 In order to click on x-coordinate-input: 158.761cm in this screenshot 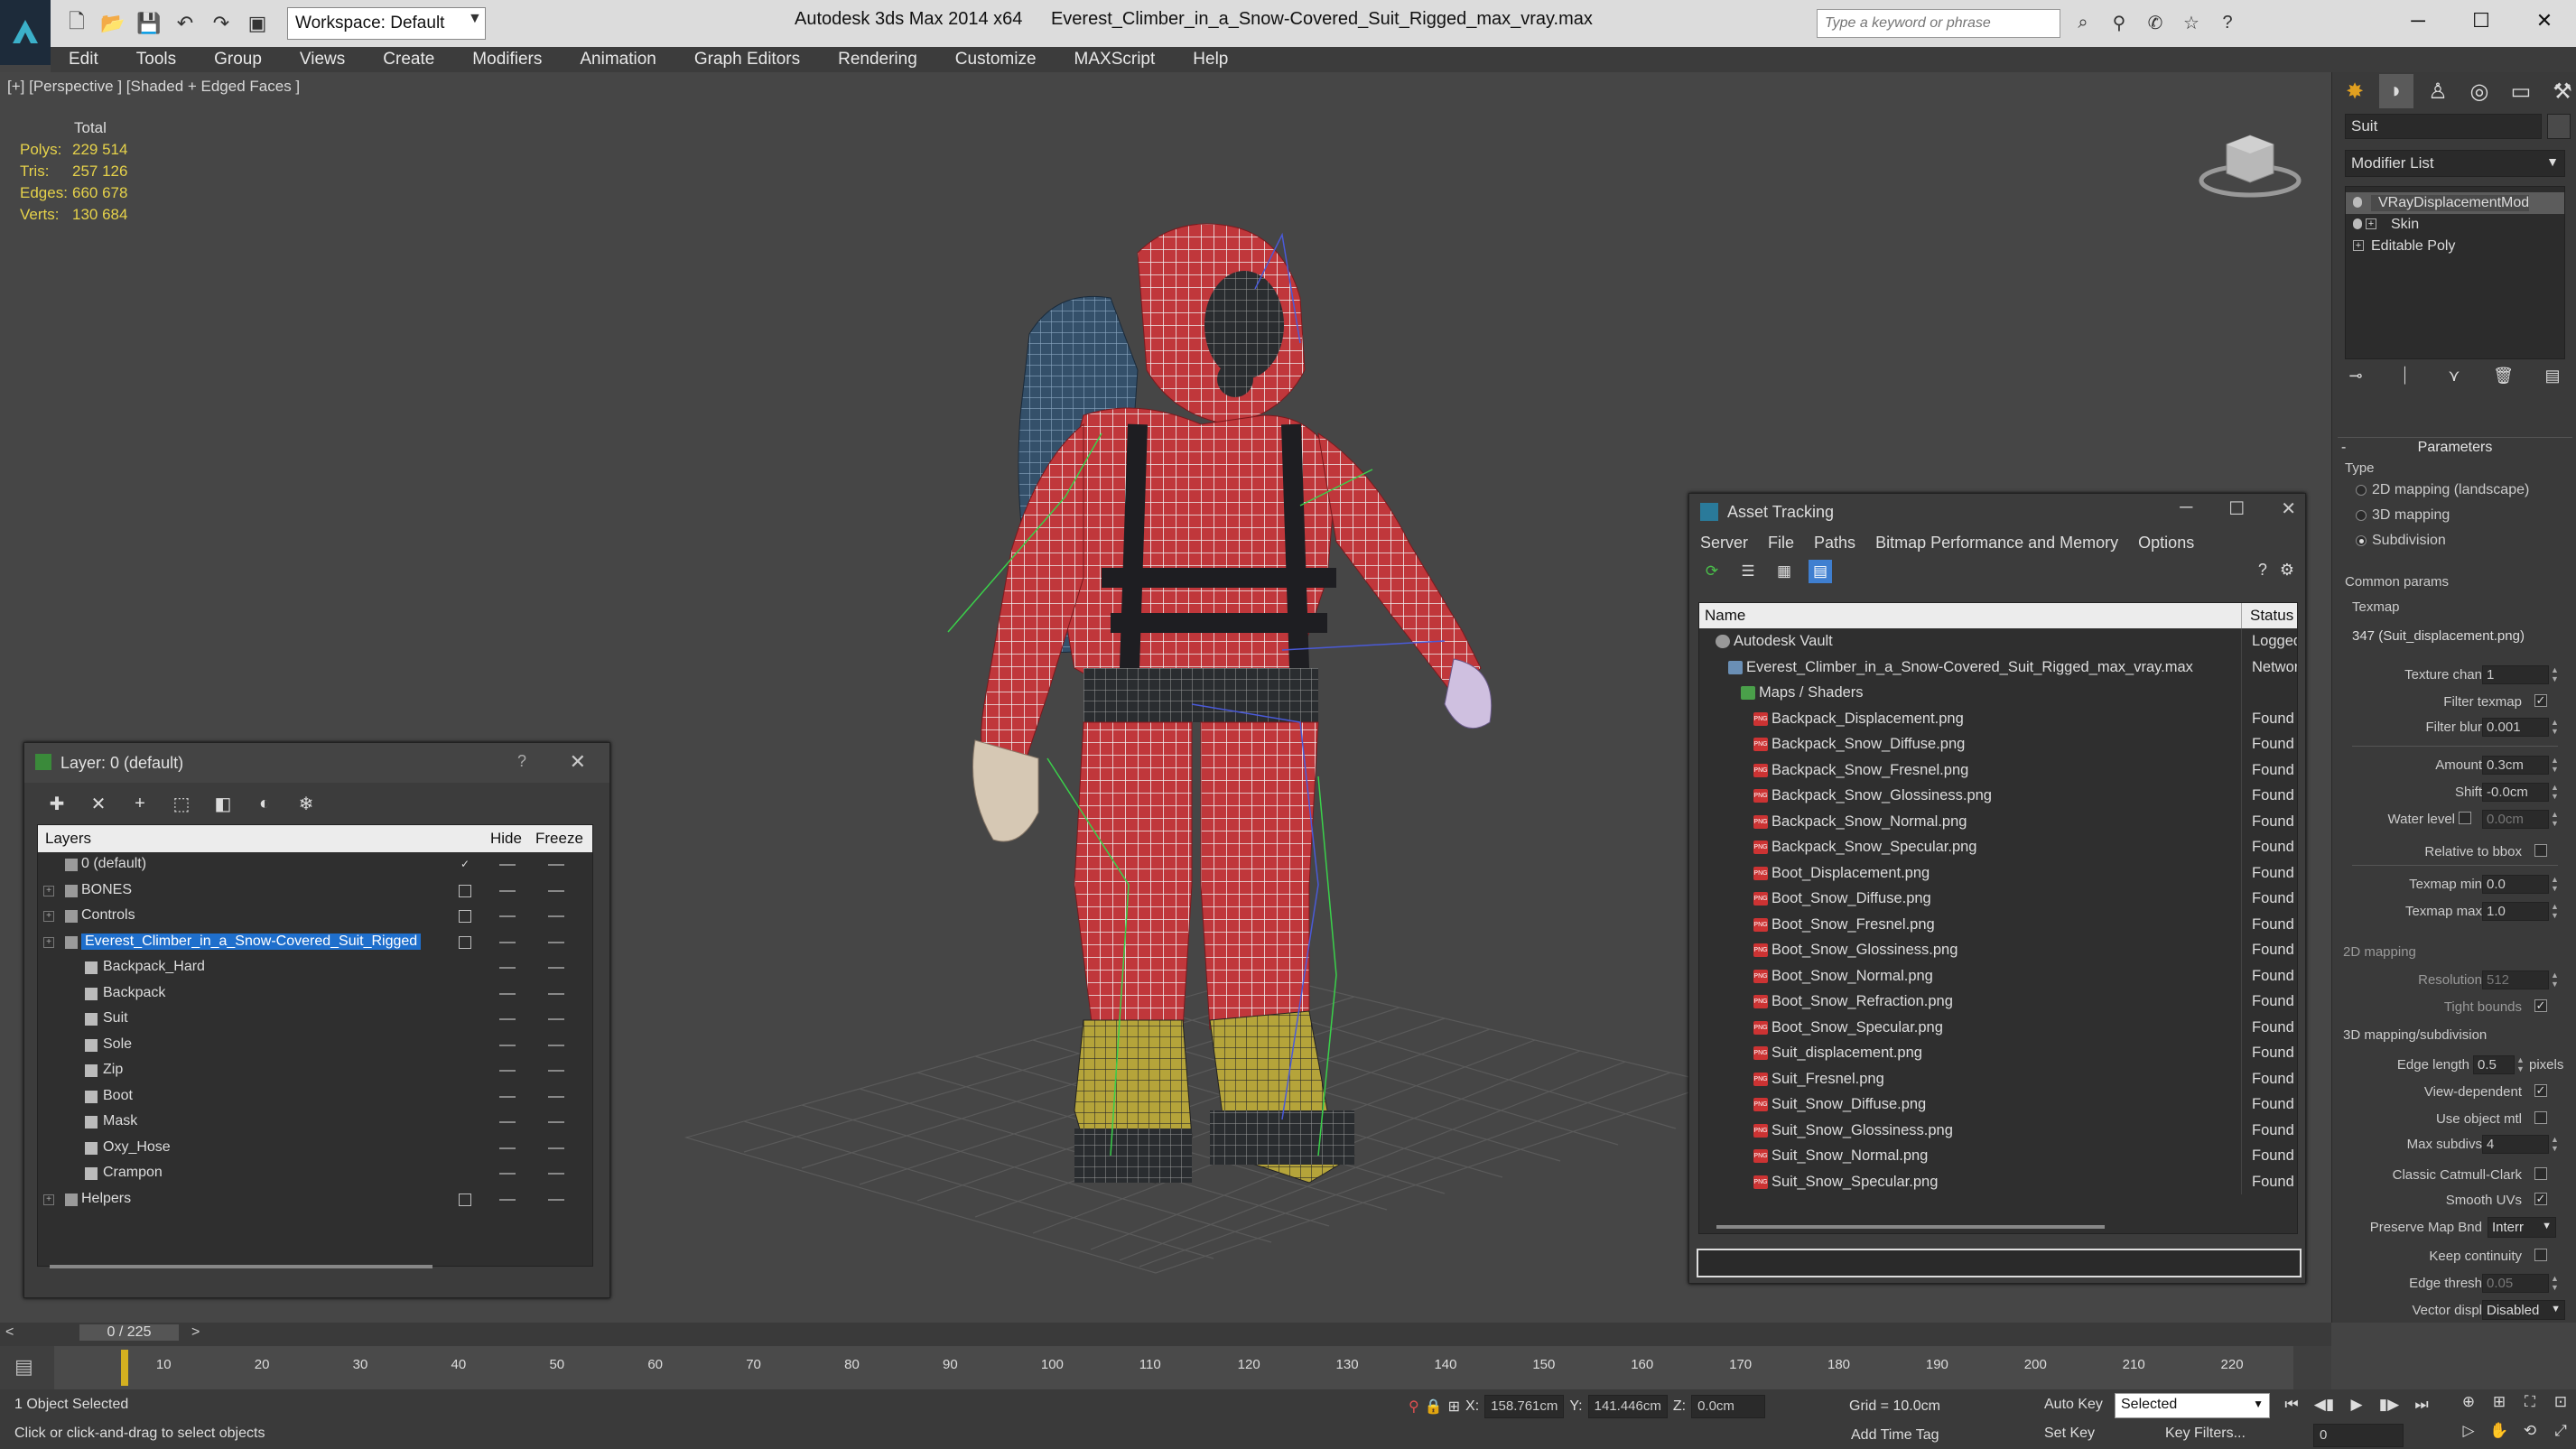, I will do `click(1524, 1406)`.